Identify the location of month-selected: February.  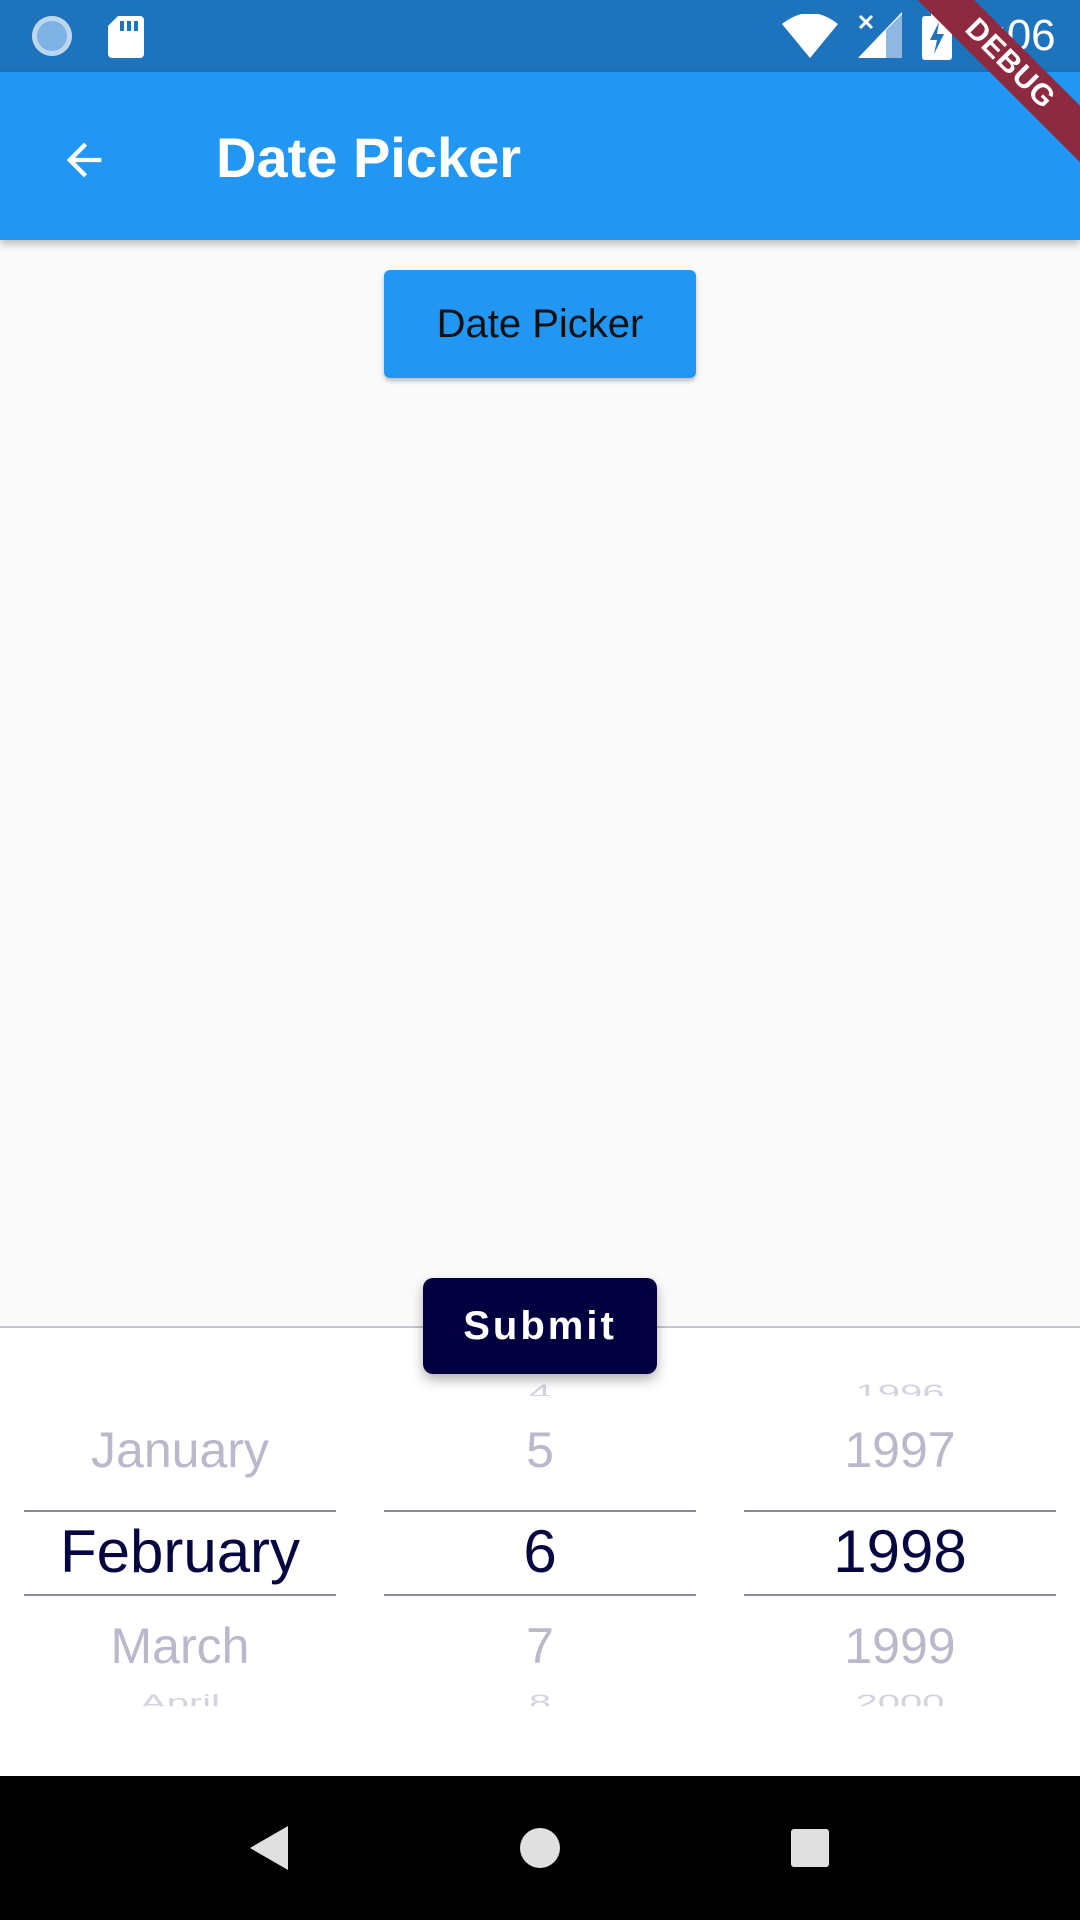
(180, 1552).